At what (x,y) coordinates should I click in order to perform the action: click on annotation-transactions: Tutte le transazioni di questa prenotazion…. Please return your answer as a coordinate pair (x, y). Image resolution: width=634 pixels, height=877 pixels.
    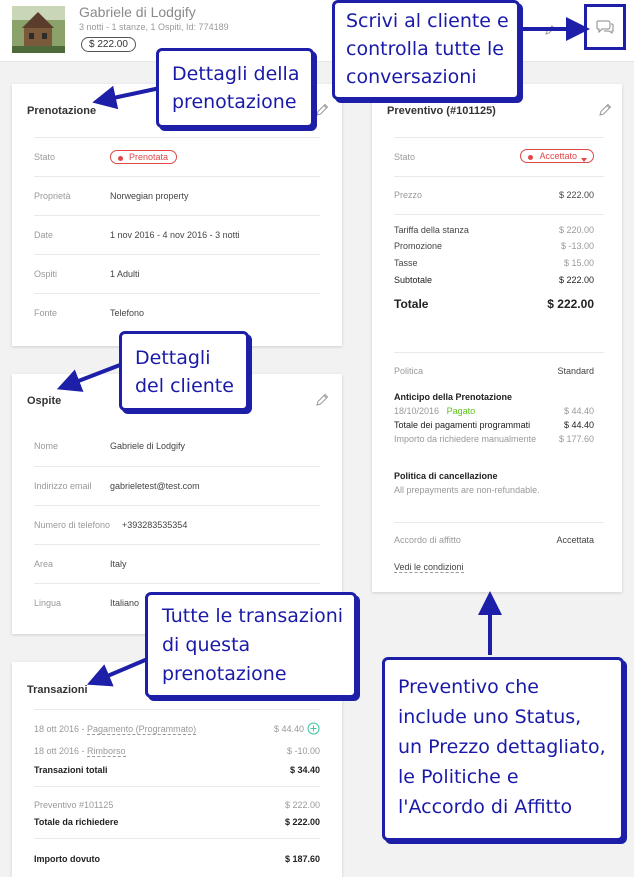
    Looking at the image, I should click on (251, 645).